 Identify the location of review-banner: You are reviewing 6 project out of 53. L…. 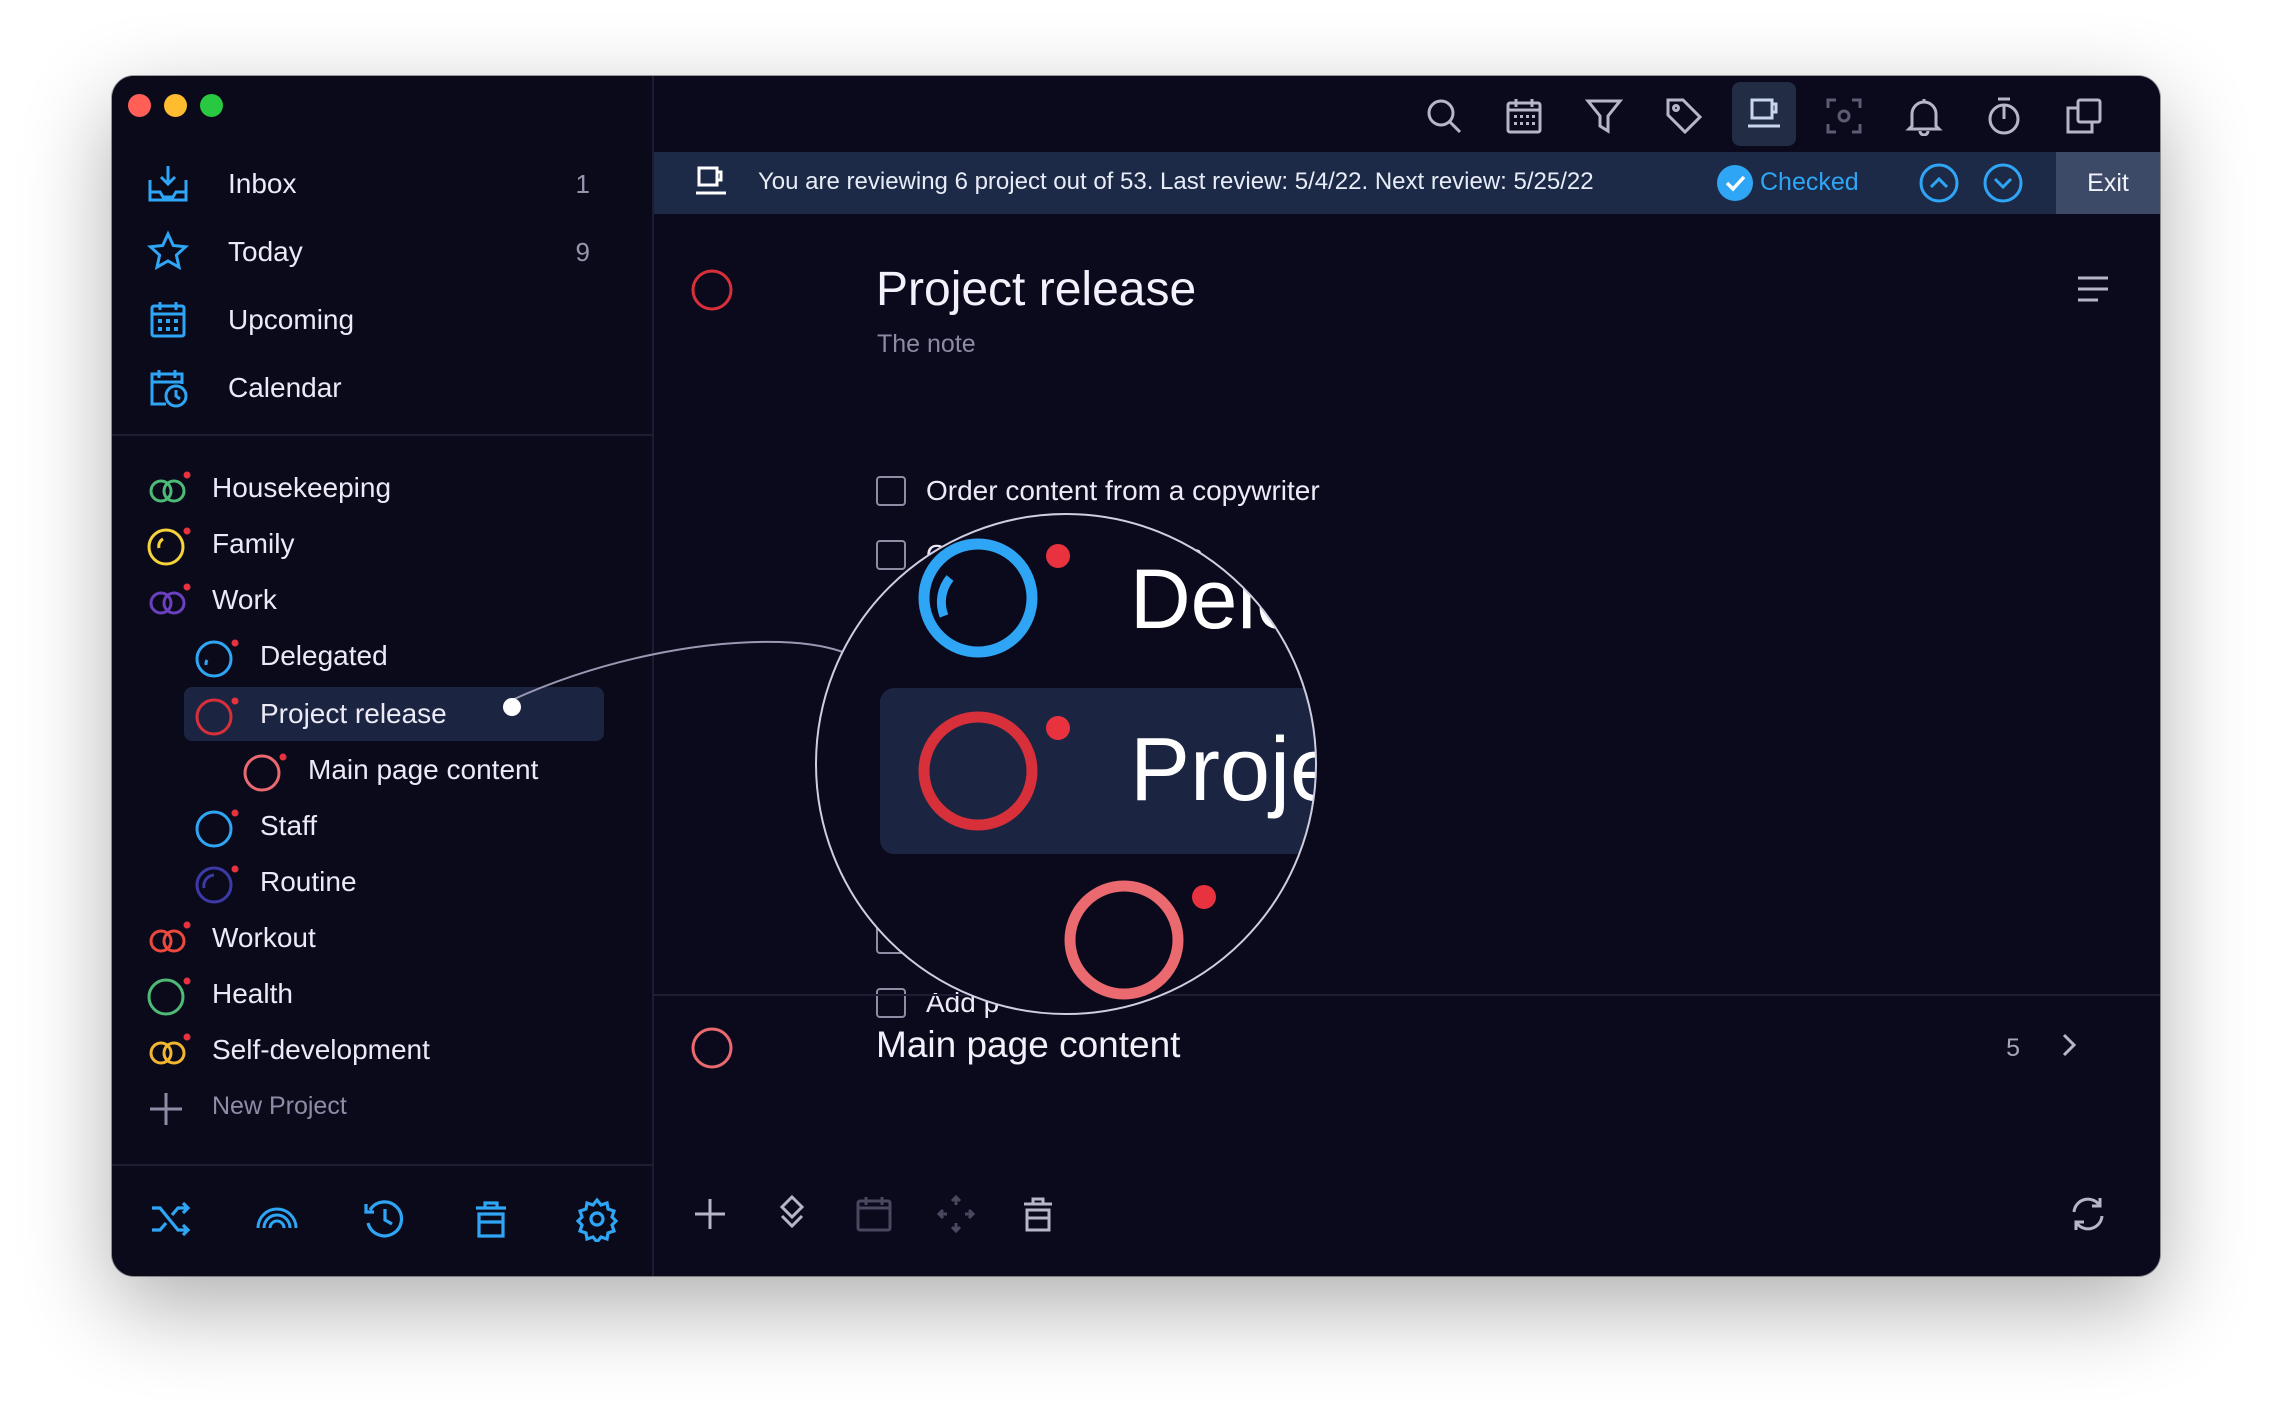
(1407, 183).